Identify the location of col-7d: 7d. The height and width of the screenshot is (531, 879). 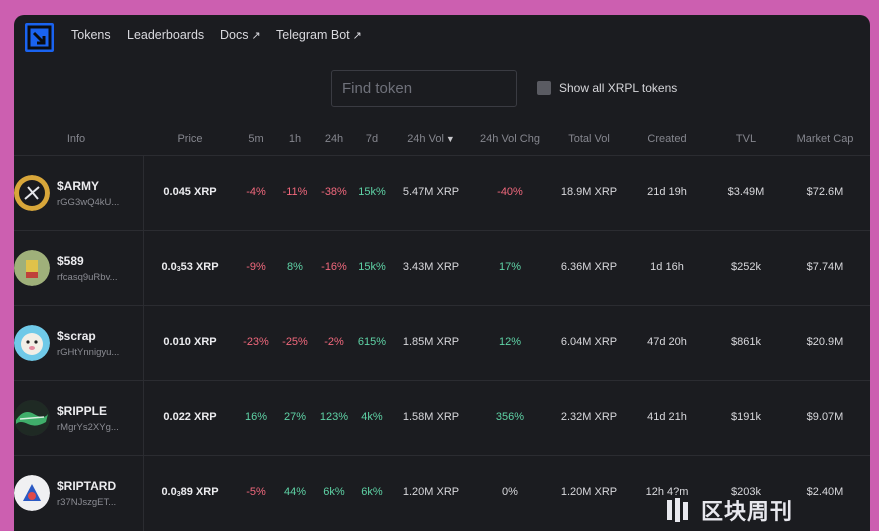
(372, 139).